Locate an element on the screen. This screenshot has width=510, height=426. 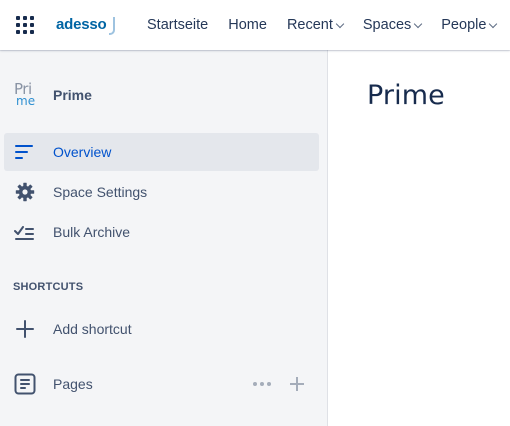
add-shortcut-label: Add shortcut is located at coordinates (92, 329).